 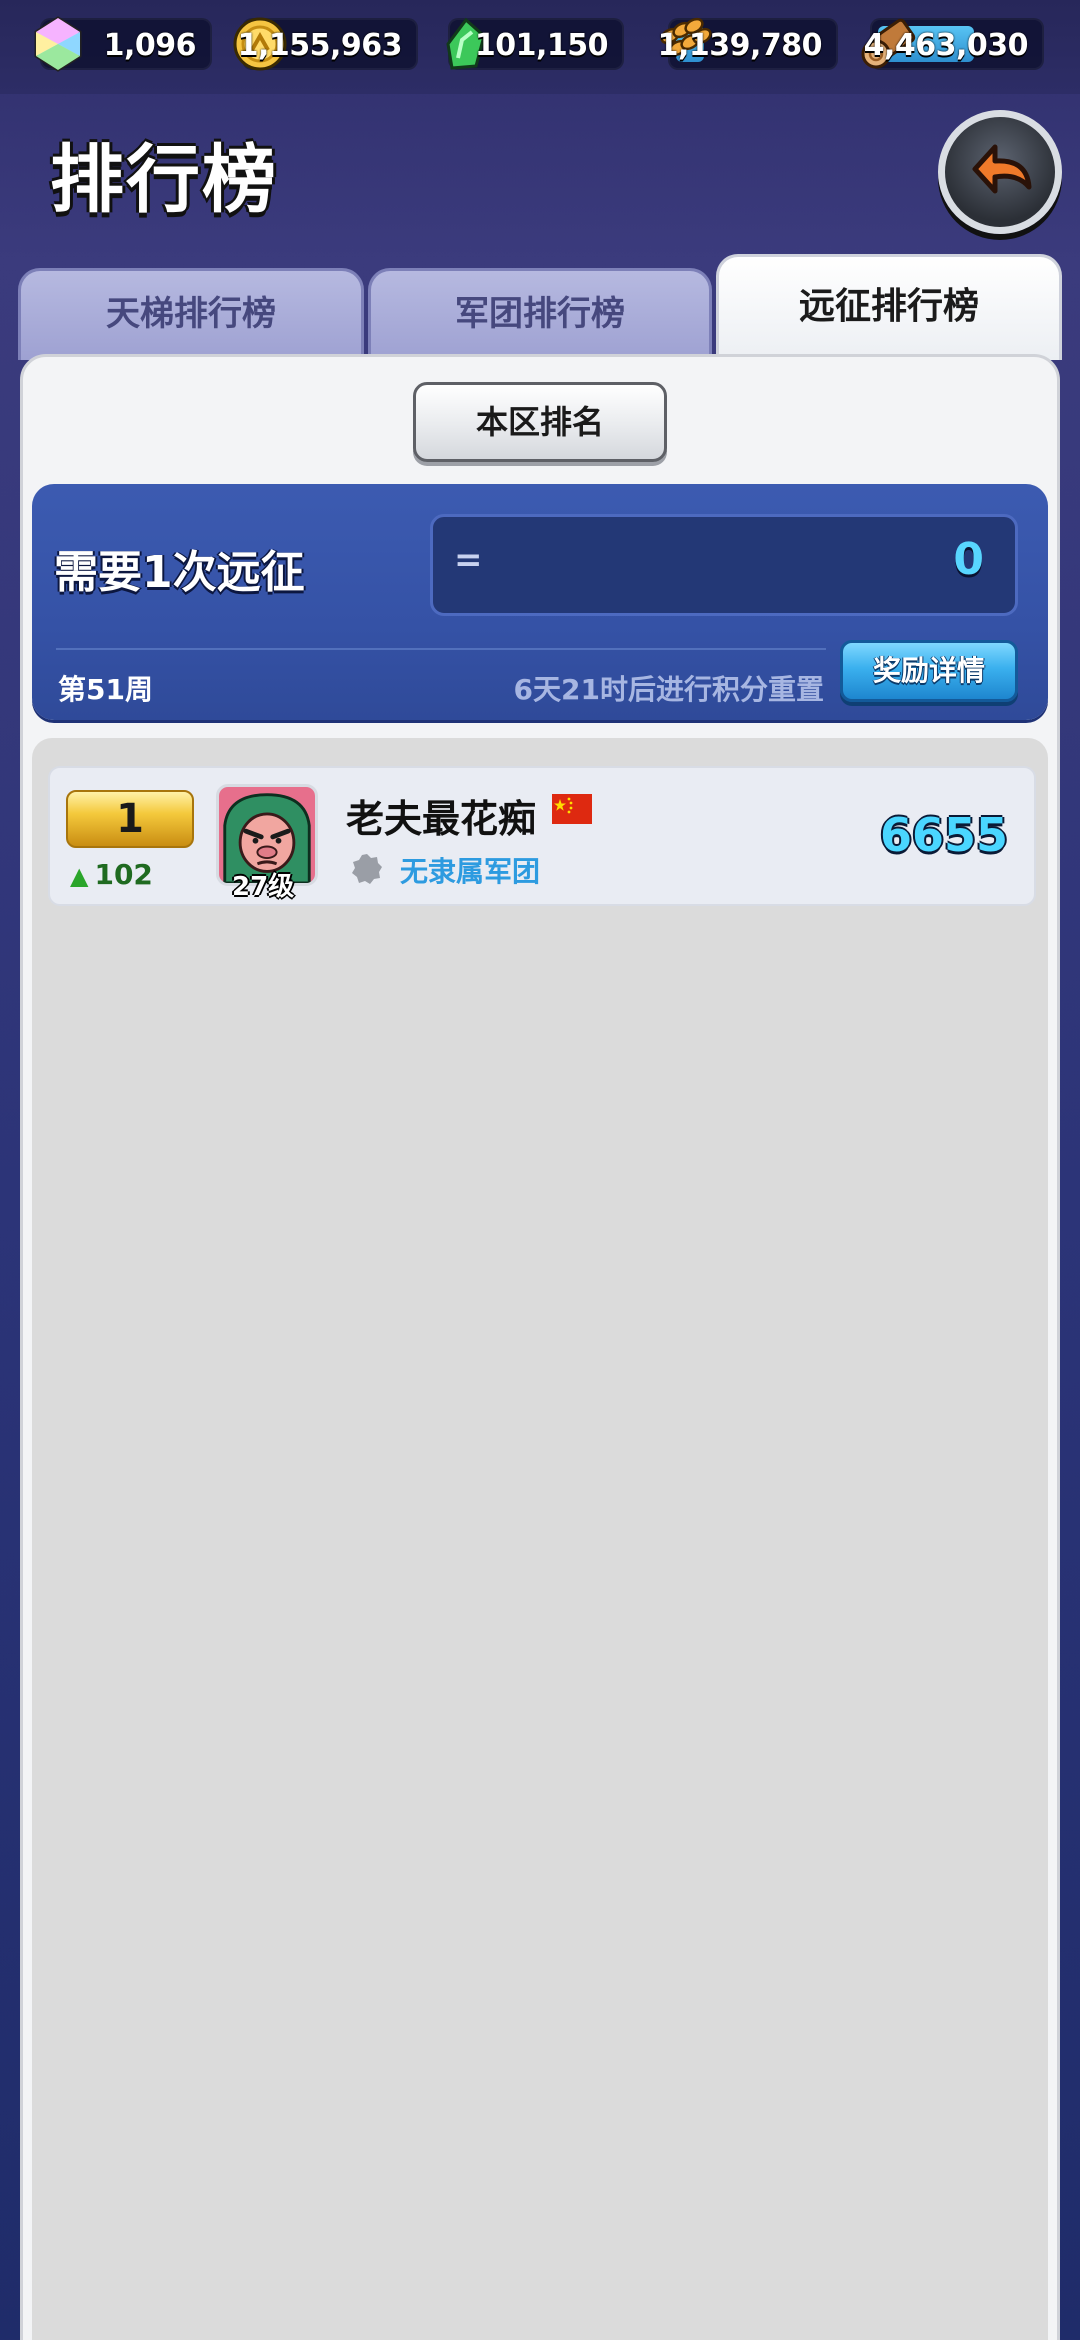 I want to click on resource-gem: 1,096, so click(x=123, y=44).